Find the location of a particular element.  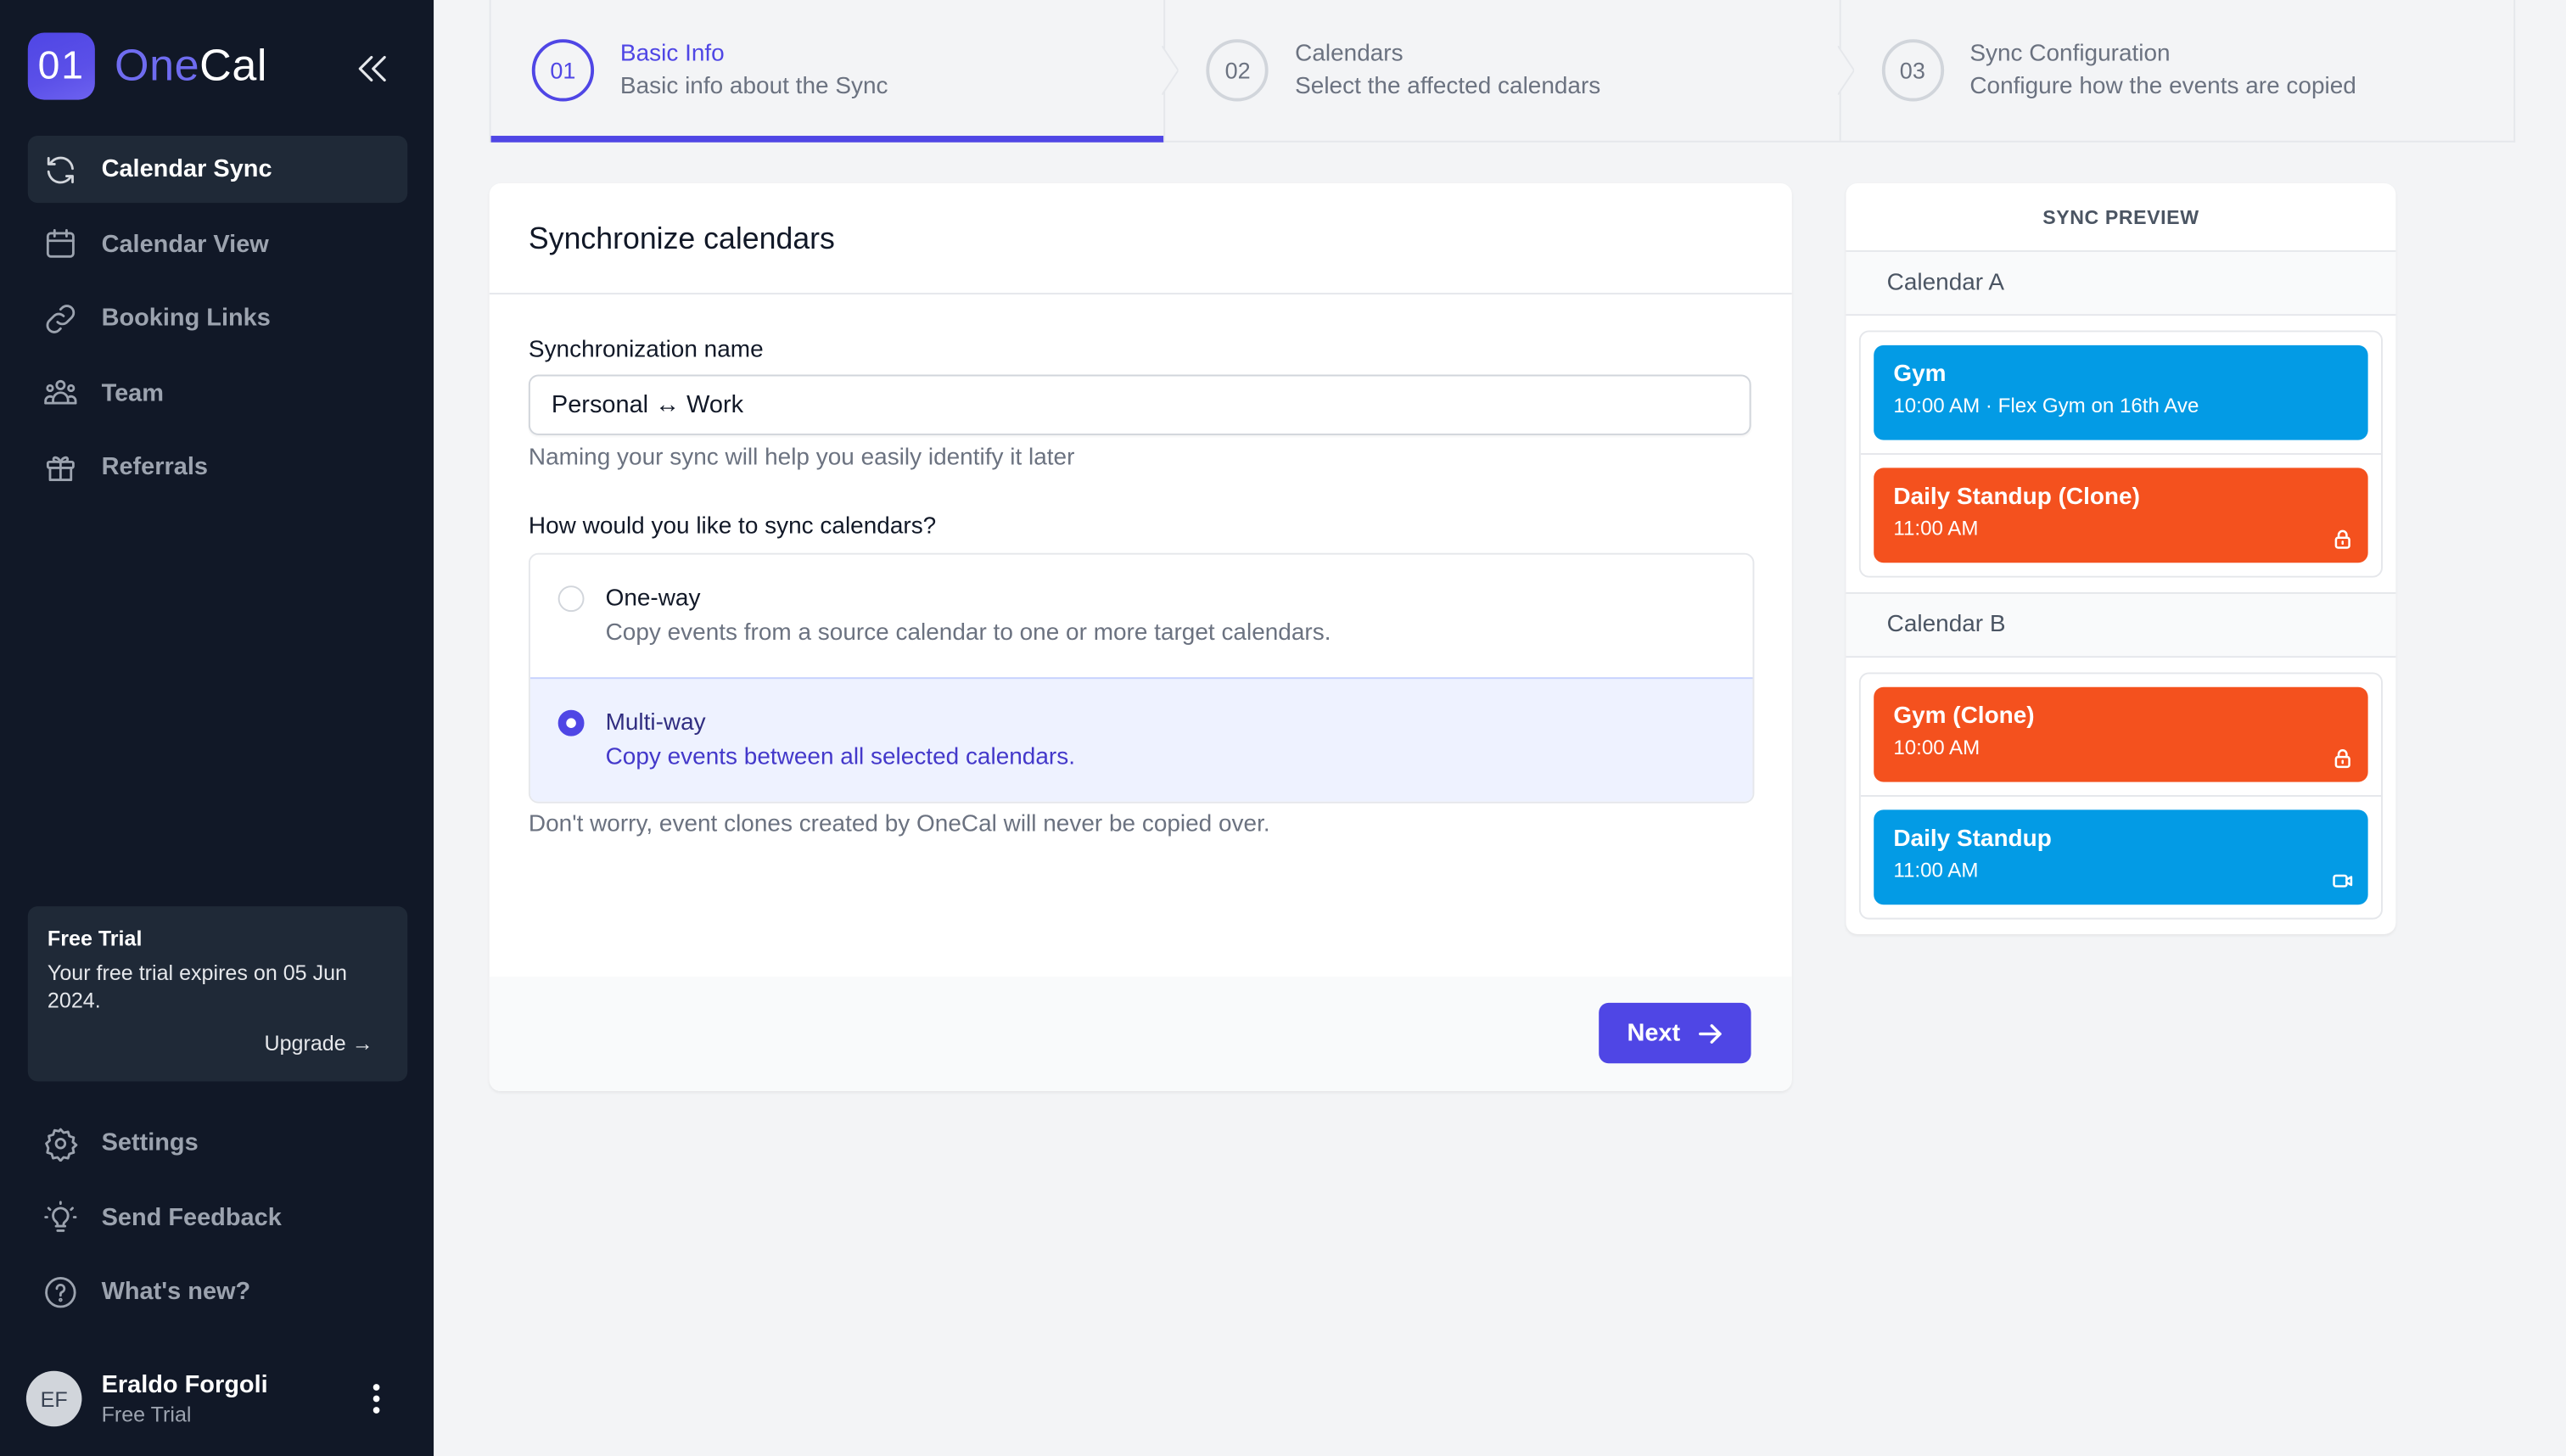

question-circle-icon is located at coordinates (60, 1291).